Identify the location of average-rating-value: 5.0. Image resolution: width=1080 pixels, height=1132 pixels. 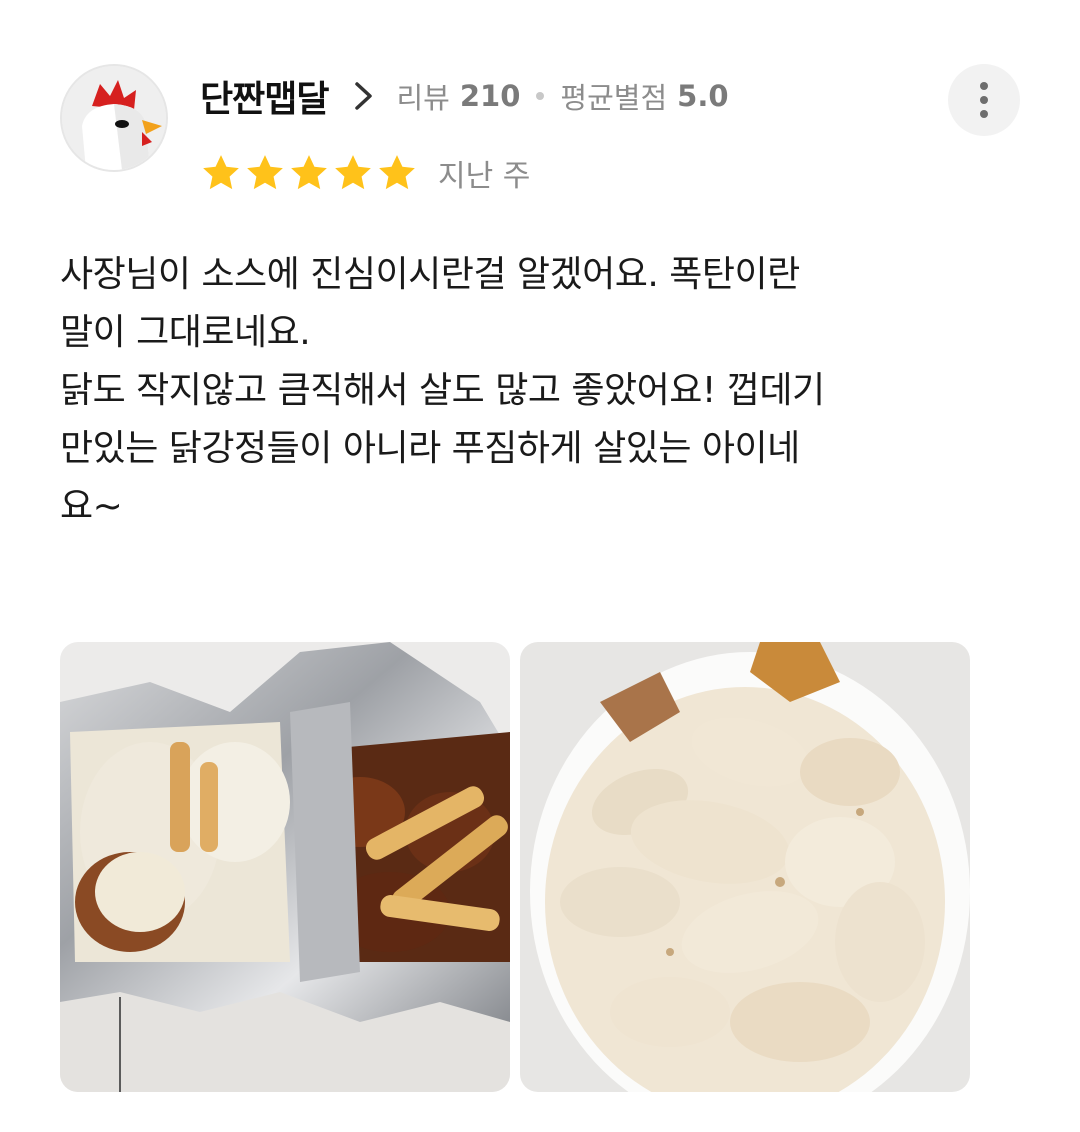
(703, 96).